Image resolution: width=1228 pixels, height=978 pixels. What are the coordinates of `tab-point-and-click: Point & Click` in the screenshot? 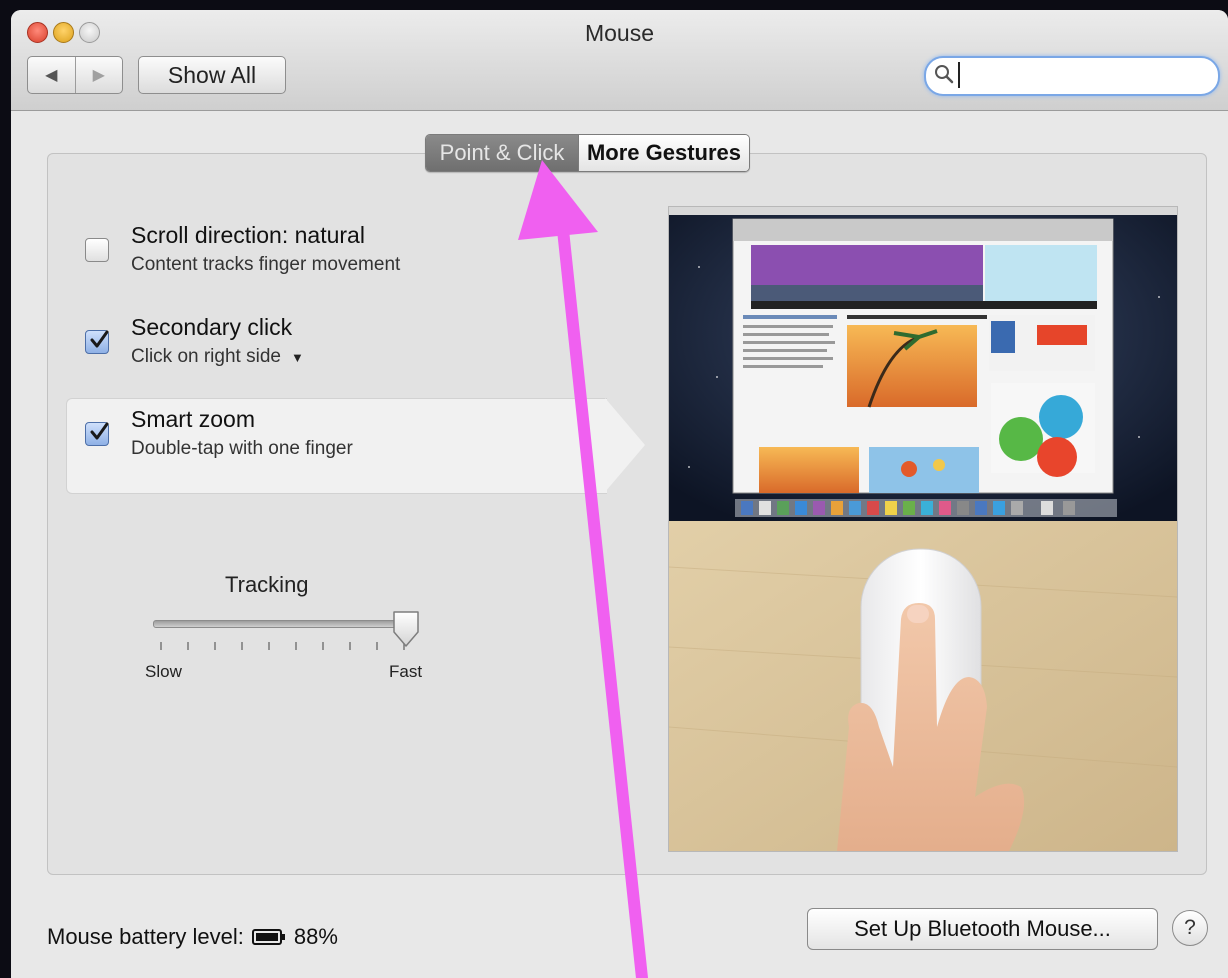 It's located at (502, 153).